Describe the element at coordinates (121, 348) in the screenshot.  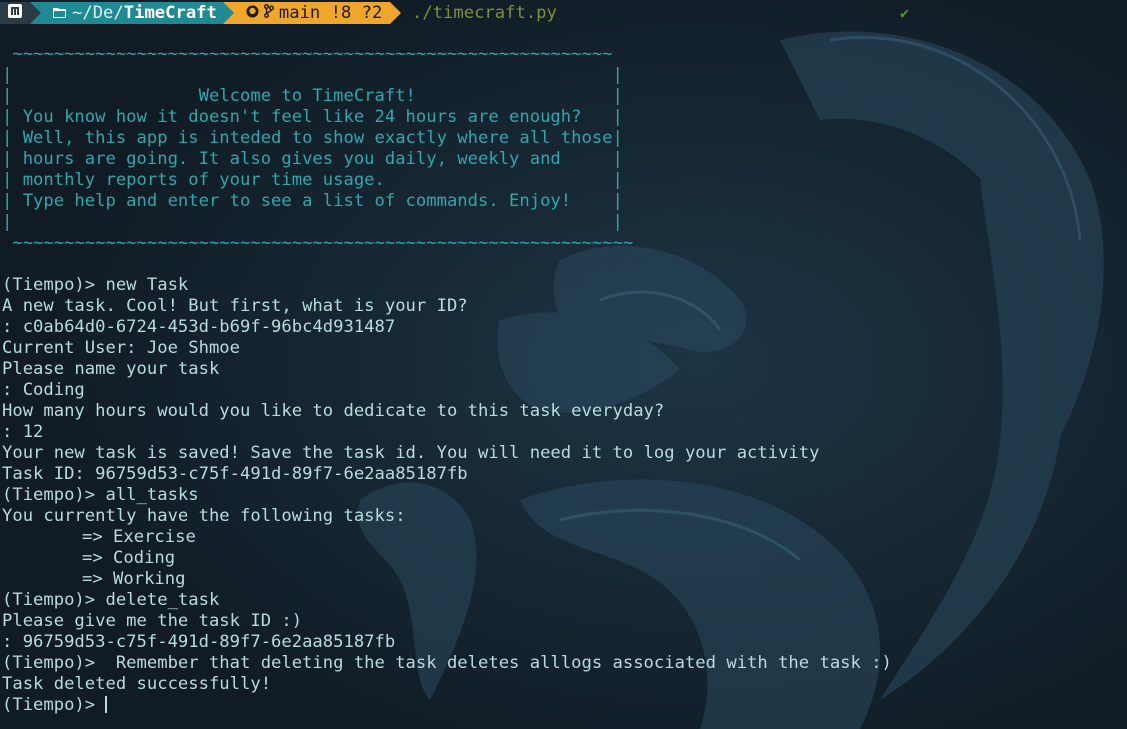
I see `output-line: Current User: Joe Shmoe` at that location.